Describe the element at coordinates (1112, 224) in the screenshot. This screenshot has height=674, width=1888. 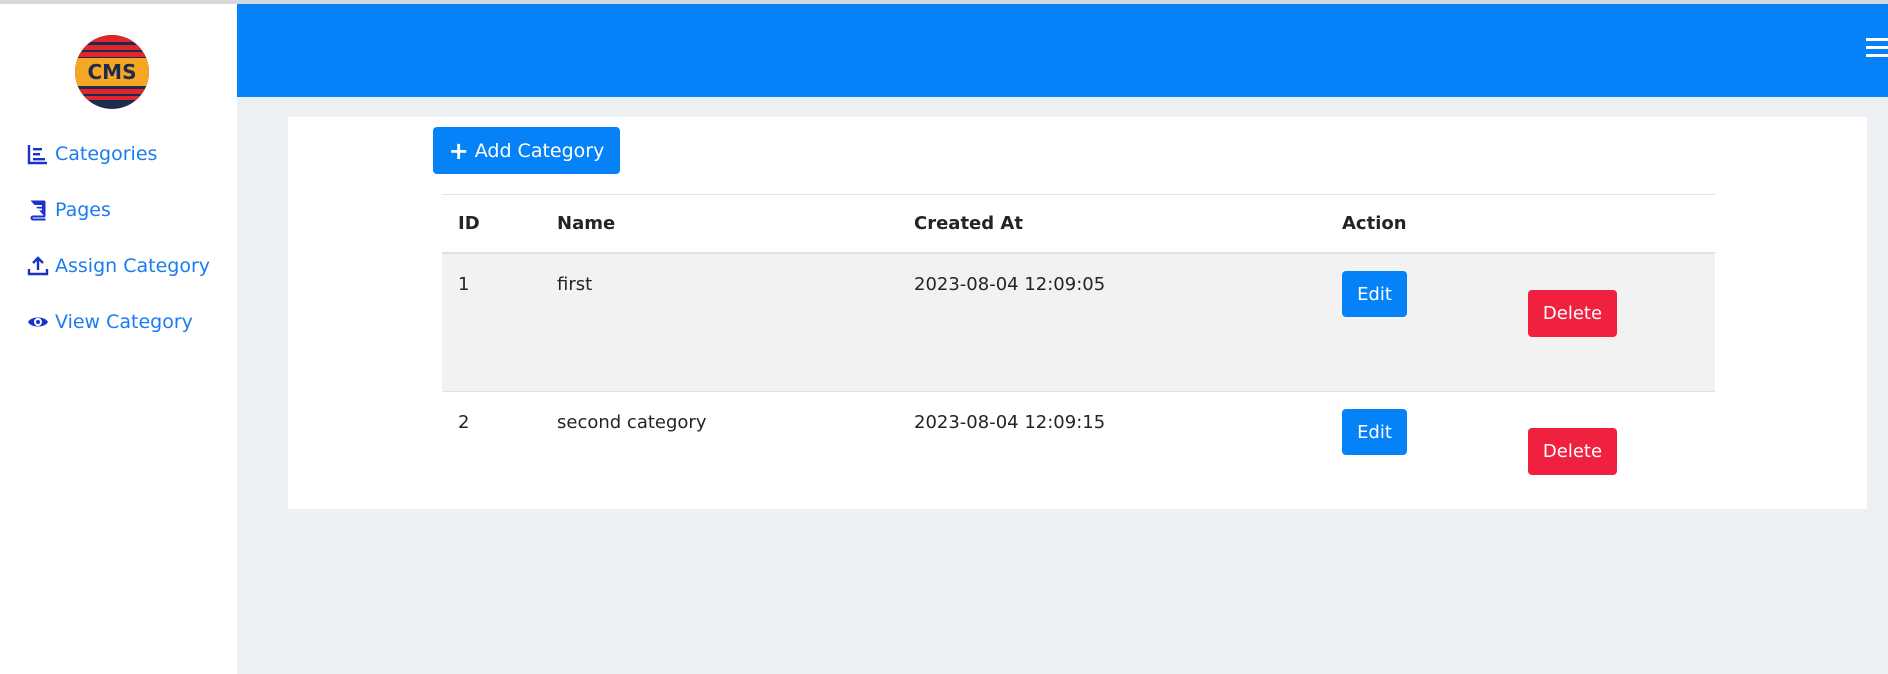
I see `header-created-at: Created At` at that location.